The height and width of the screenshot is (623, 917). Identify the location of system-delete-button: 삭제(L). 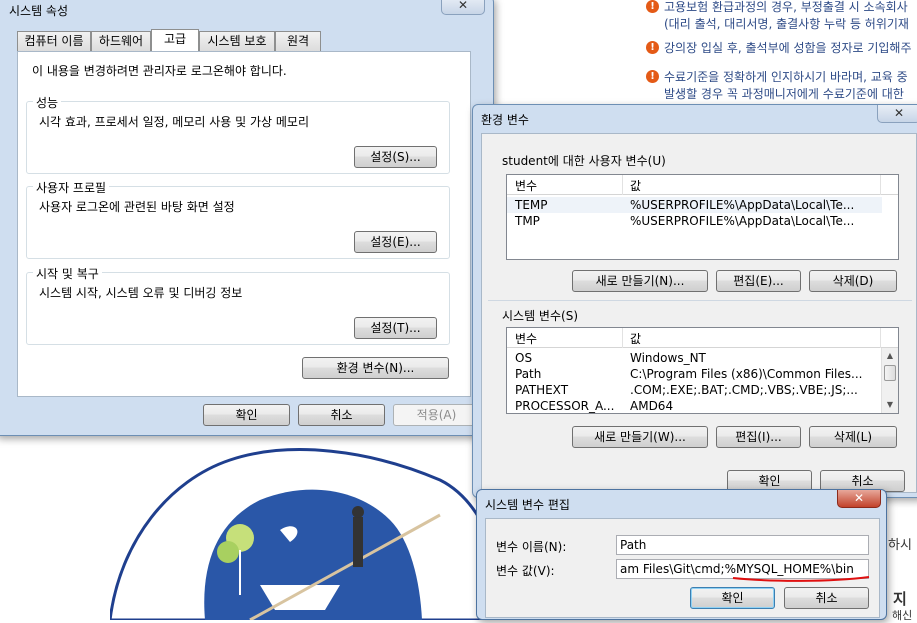
(853, 437).